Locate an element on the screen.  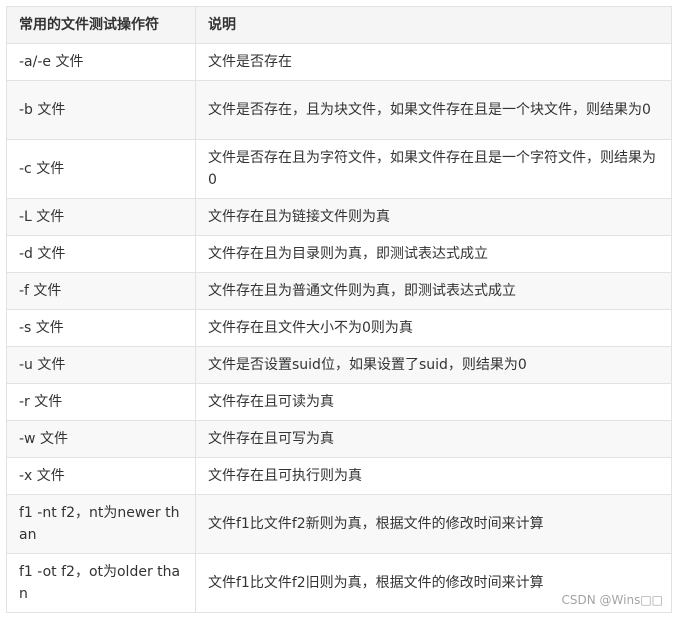
description-cell: 文件存在且文件大小不为0则为真 is located at coordinates (433, 328).